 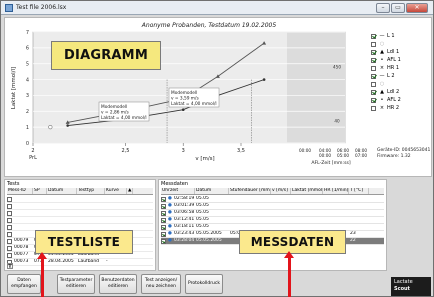 I want to click on legend-item: ▲ Ldl 1, so click(x=401, y=52).